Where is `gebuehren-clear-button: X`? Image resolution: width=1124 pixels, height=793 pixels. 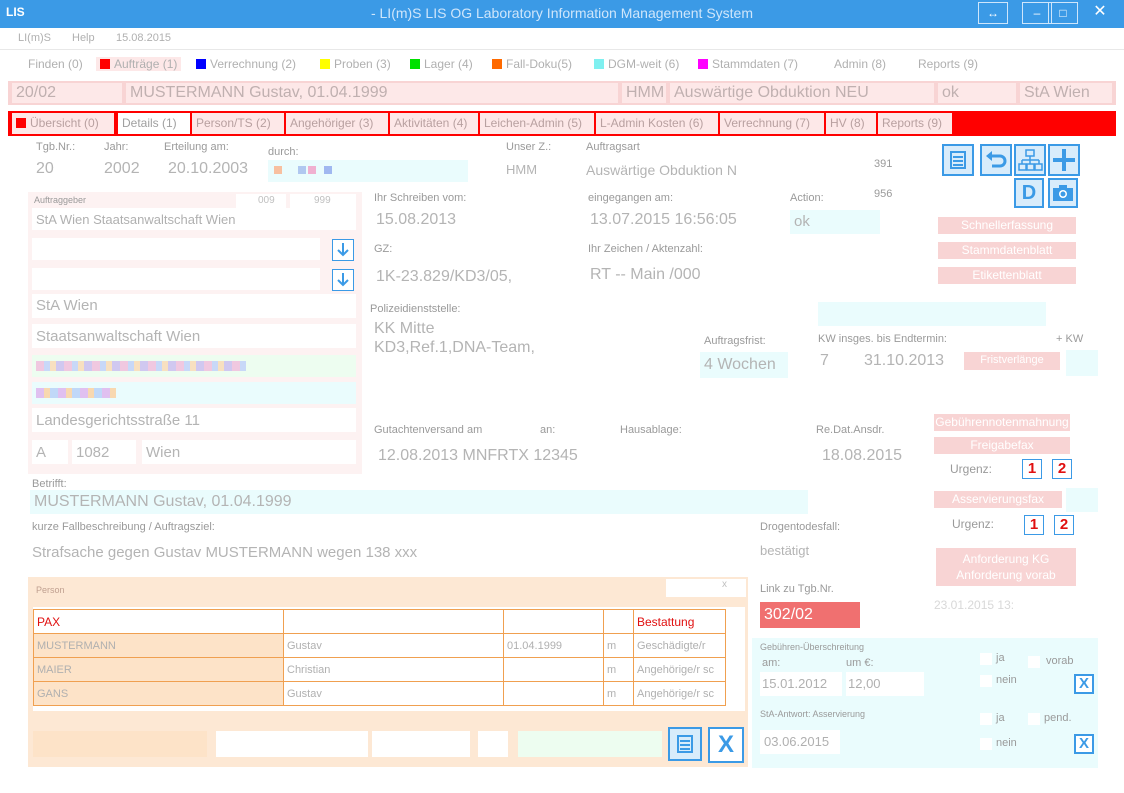
gebuehren-clear-button: X is located at coordinates (1084, 684).